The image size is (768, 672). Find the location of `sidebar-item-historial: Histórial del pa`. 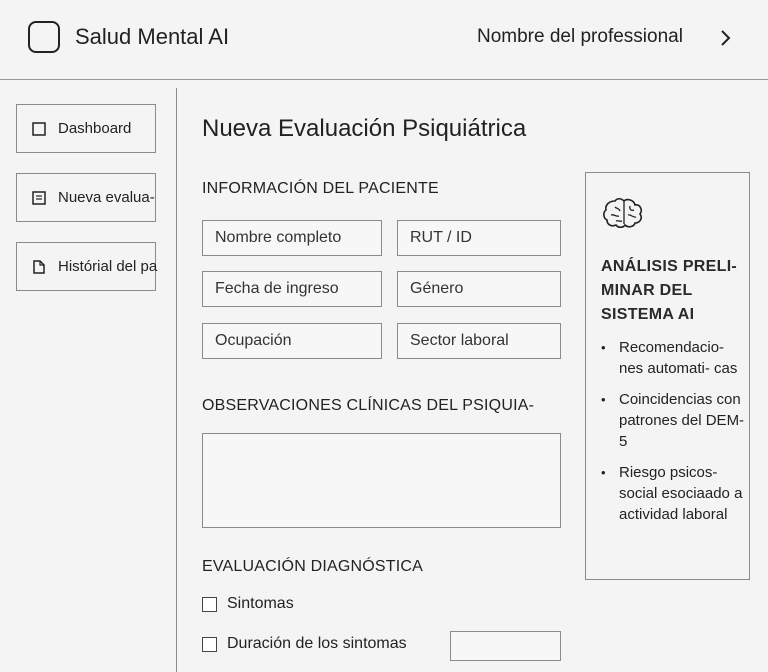

sidebar-item-historial: Histórial del pa is located at coordinates (87, 266).